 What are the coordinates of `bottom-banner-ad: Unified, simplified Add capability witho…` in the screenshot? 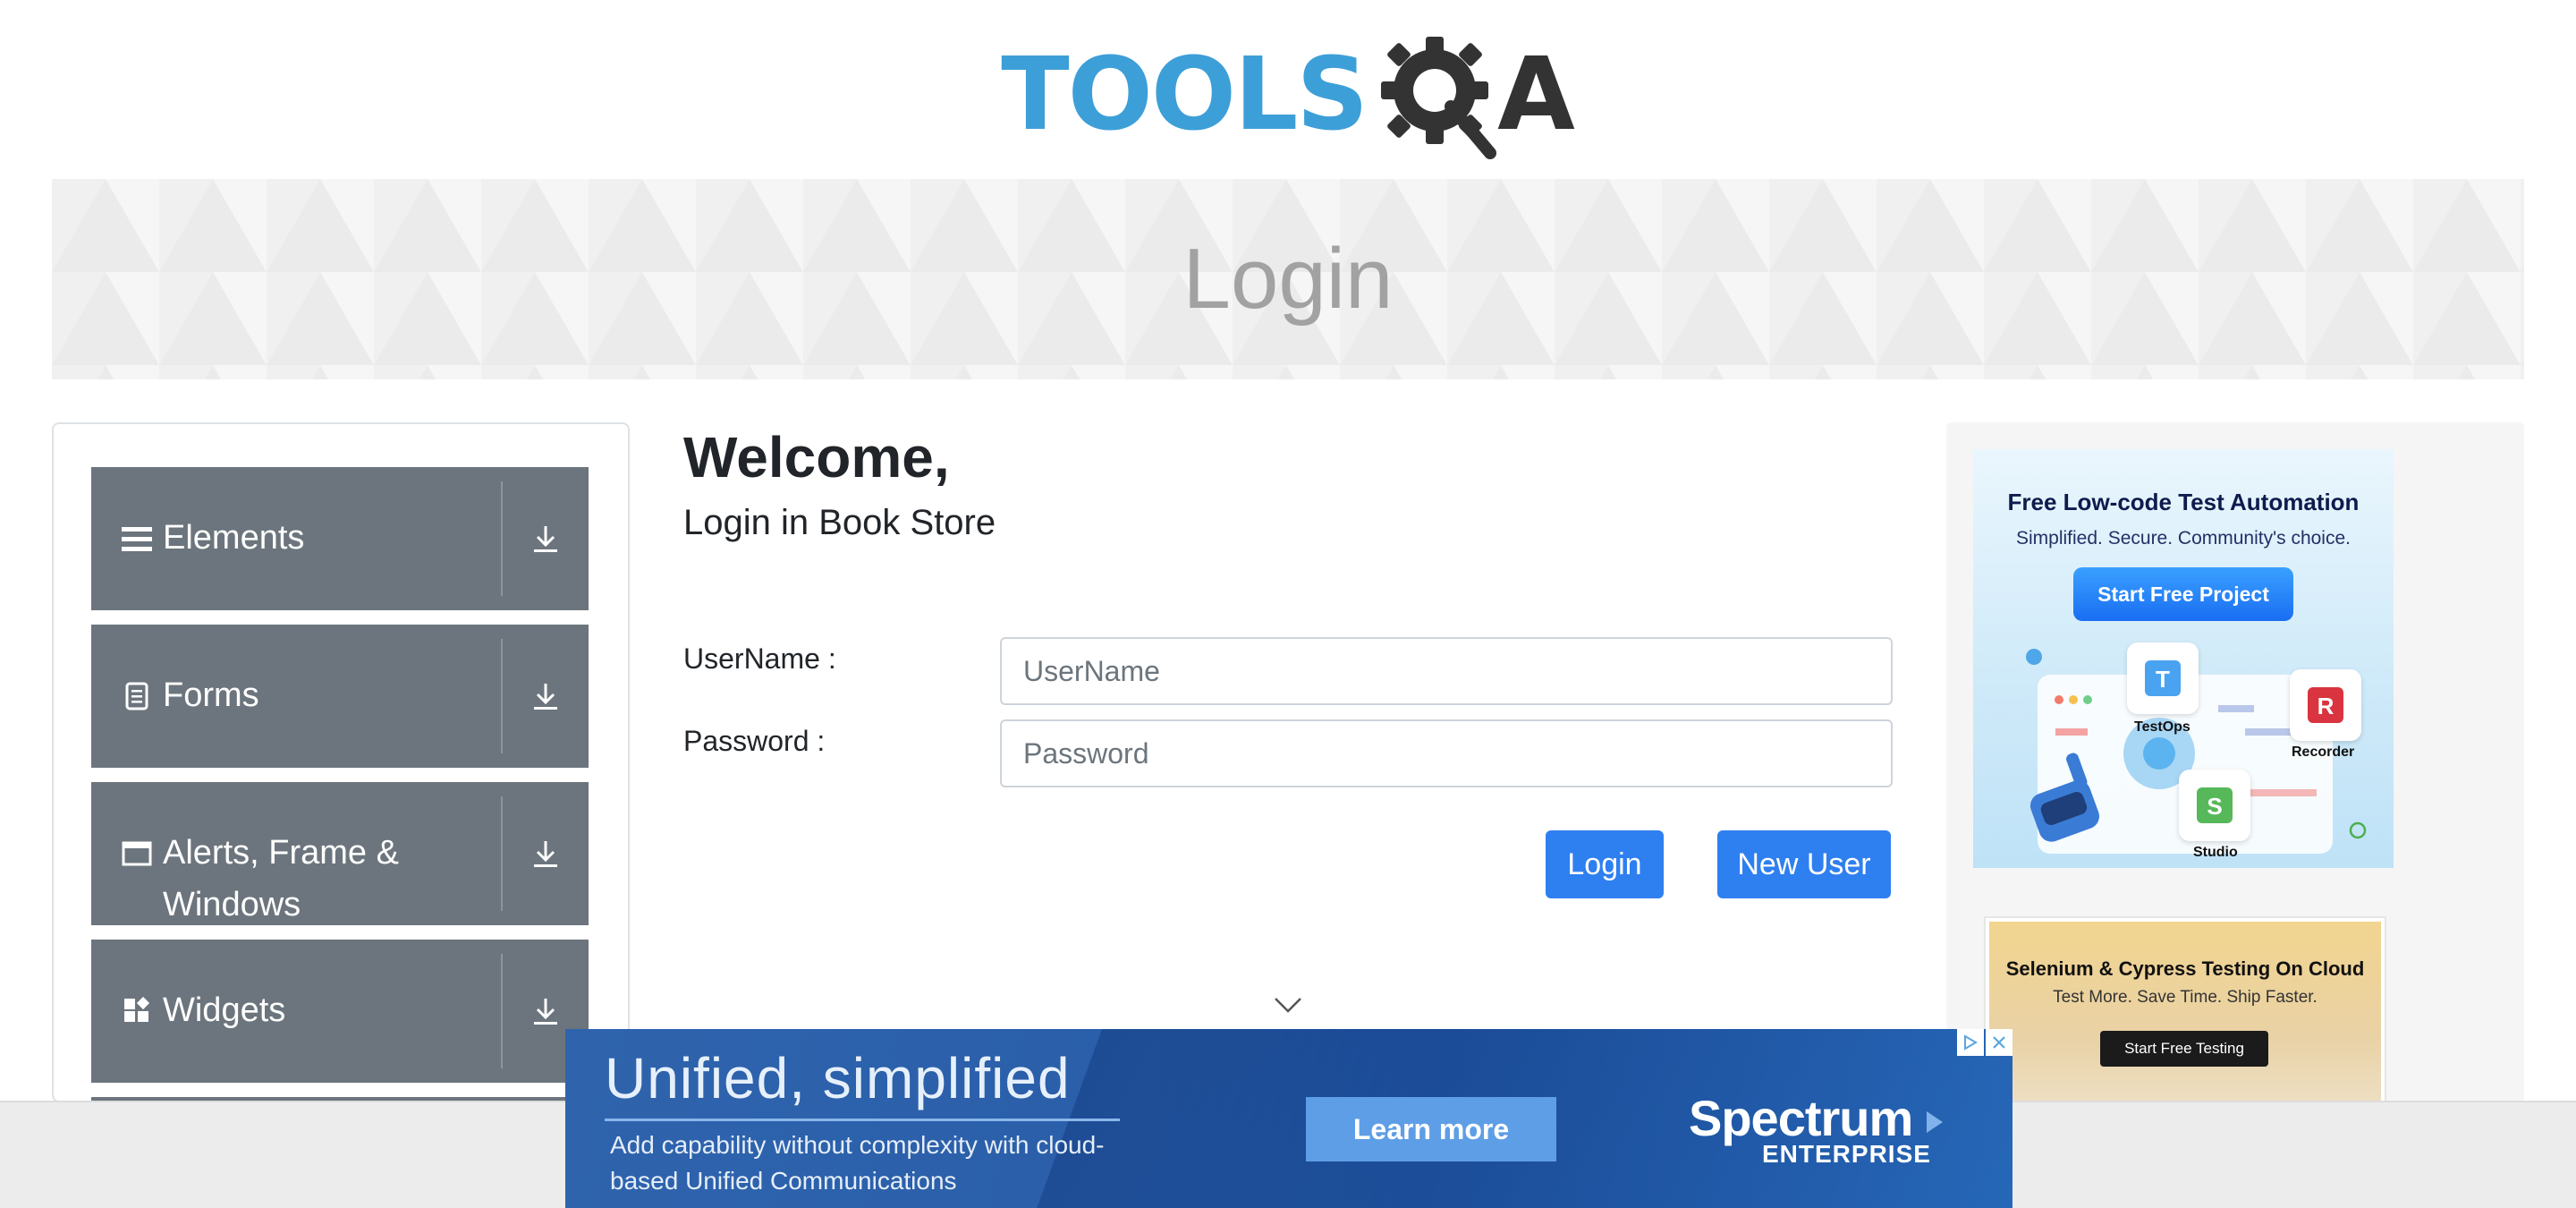 It's located at (1288, 1118).